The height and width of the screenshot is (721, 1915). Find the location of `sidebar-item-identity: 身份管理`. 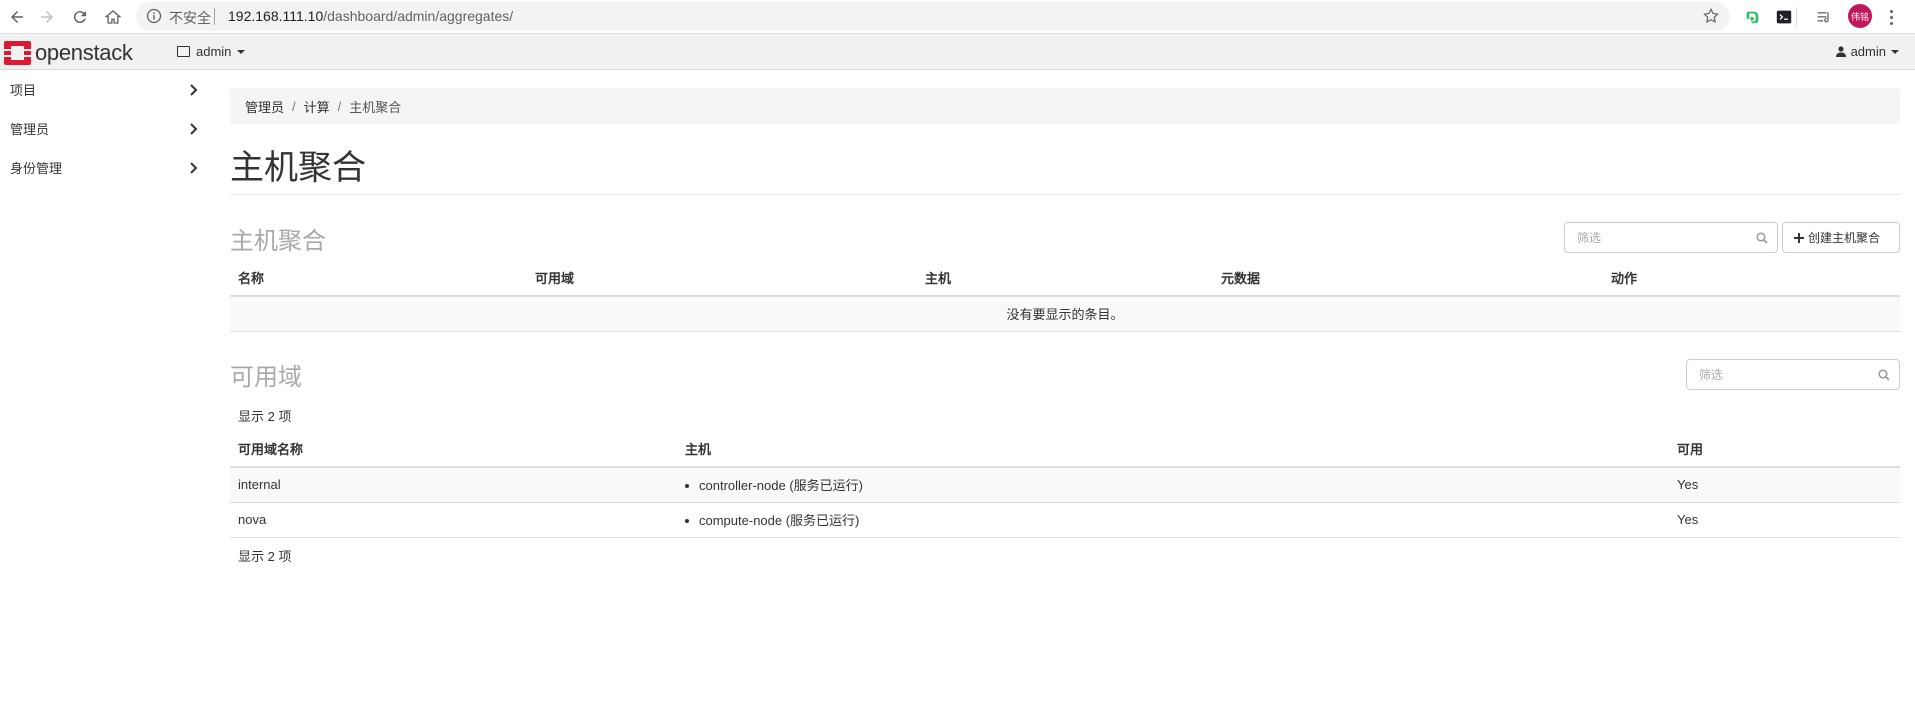

sidebar-item-identity: 身份管理 is located at coordinates (105, 167).